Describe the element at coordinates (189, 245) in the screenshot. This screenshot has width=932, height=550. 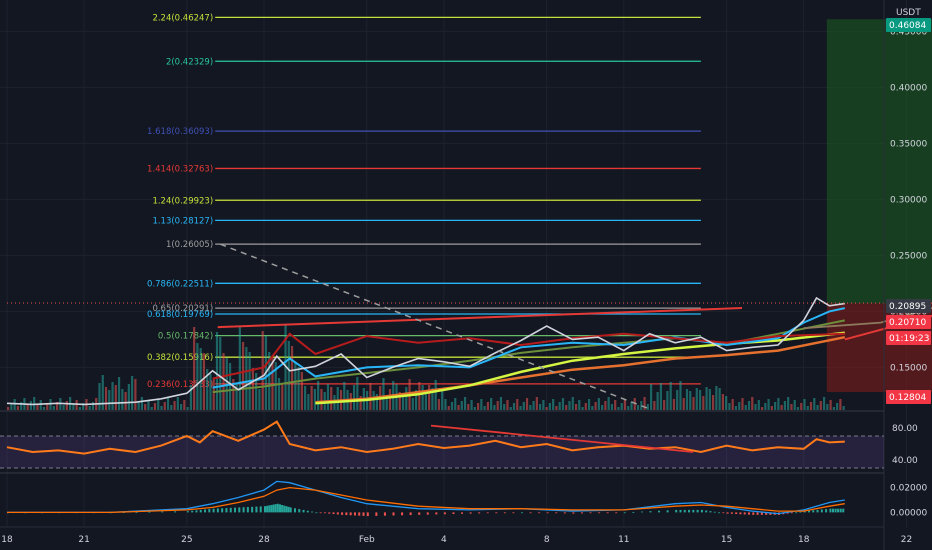
I see `fib-level-label: 1(0.26005)` at that location.